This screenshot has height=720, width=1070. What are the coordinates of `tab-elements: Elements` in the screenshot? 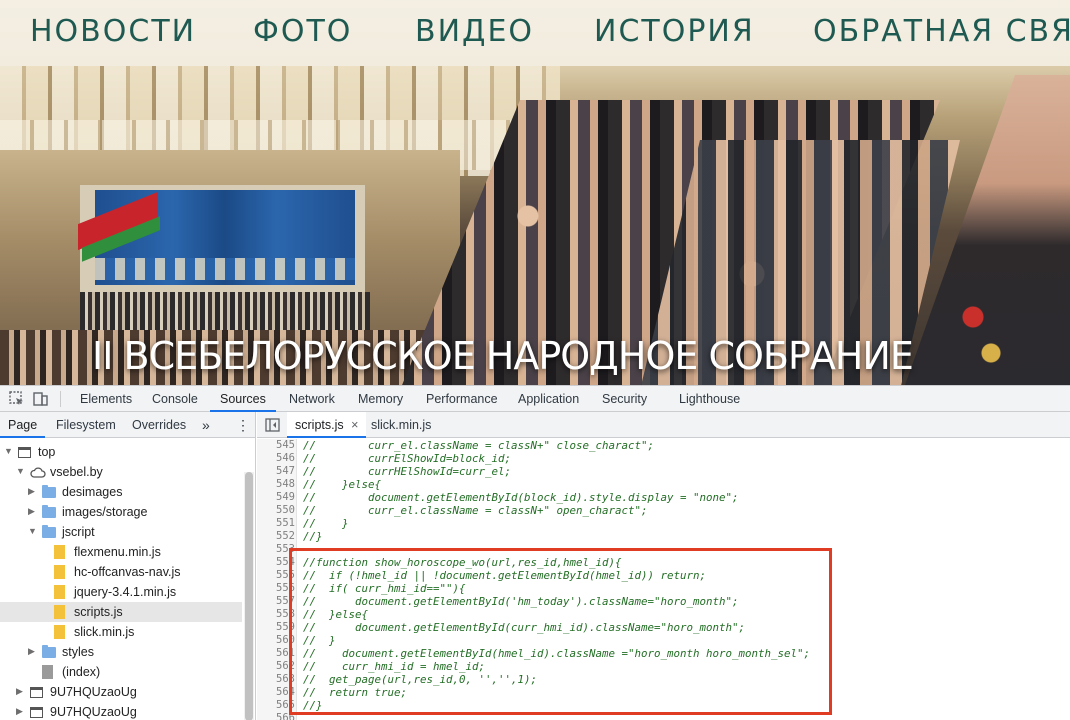 It's located at (106, 399).